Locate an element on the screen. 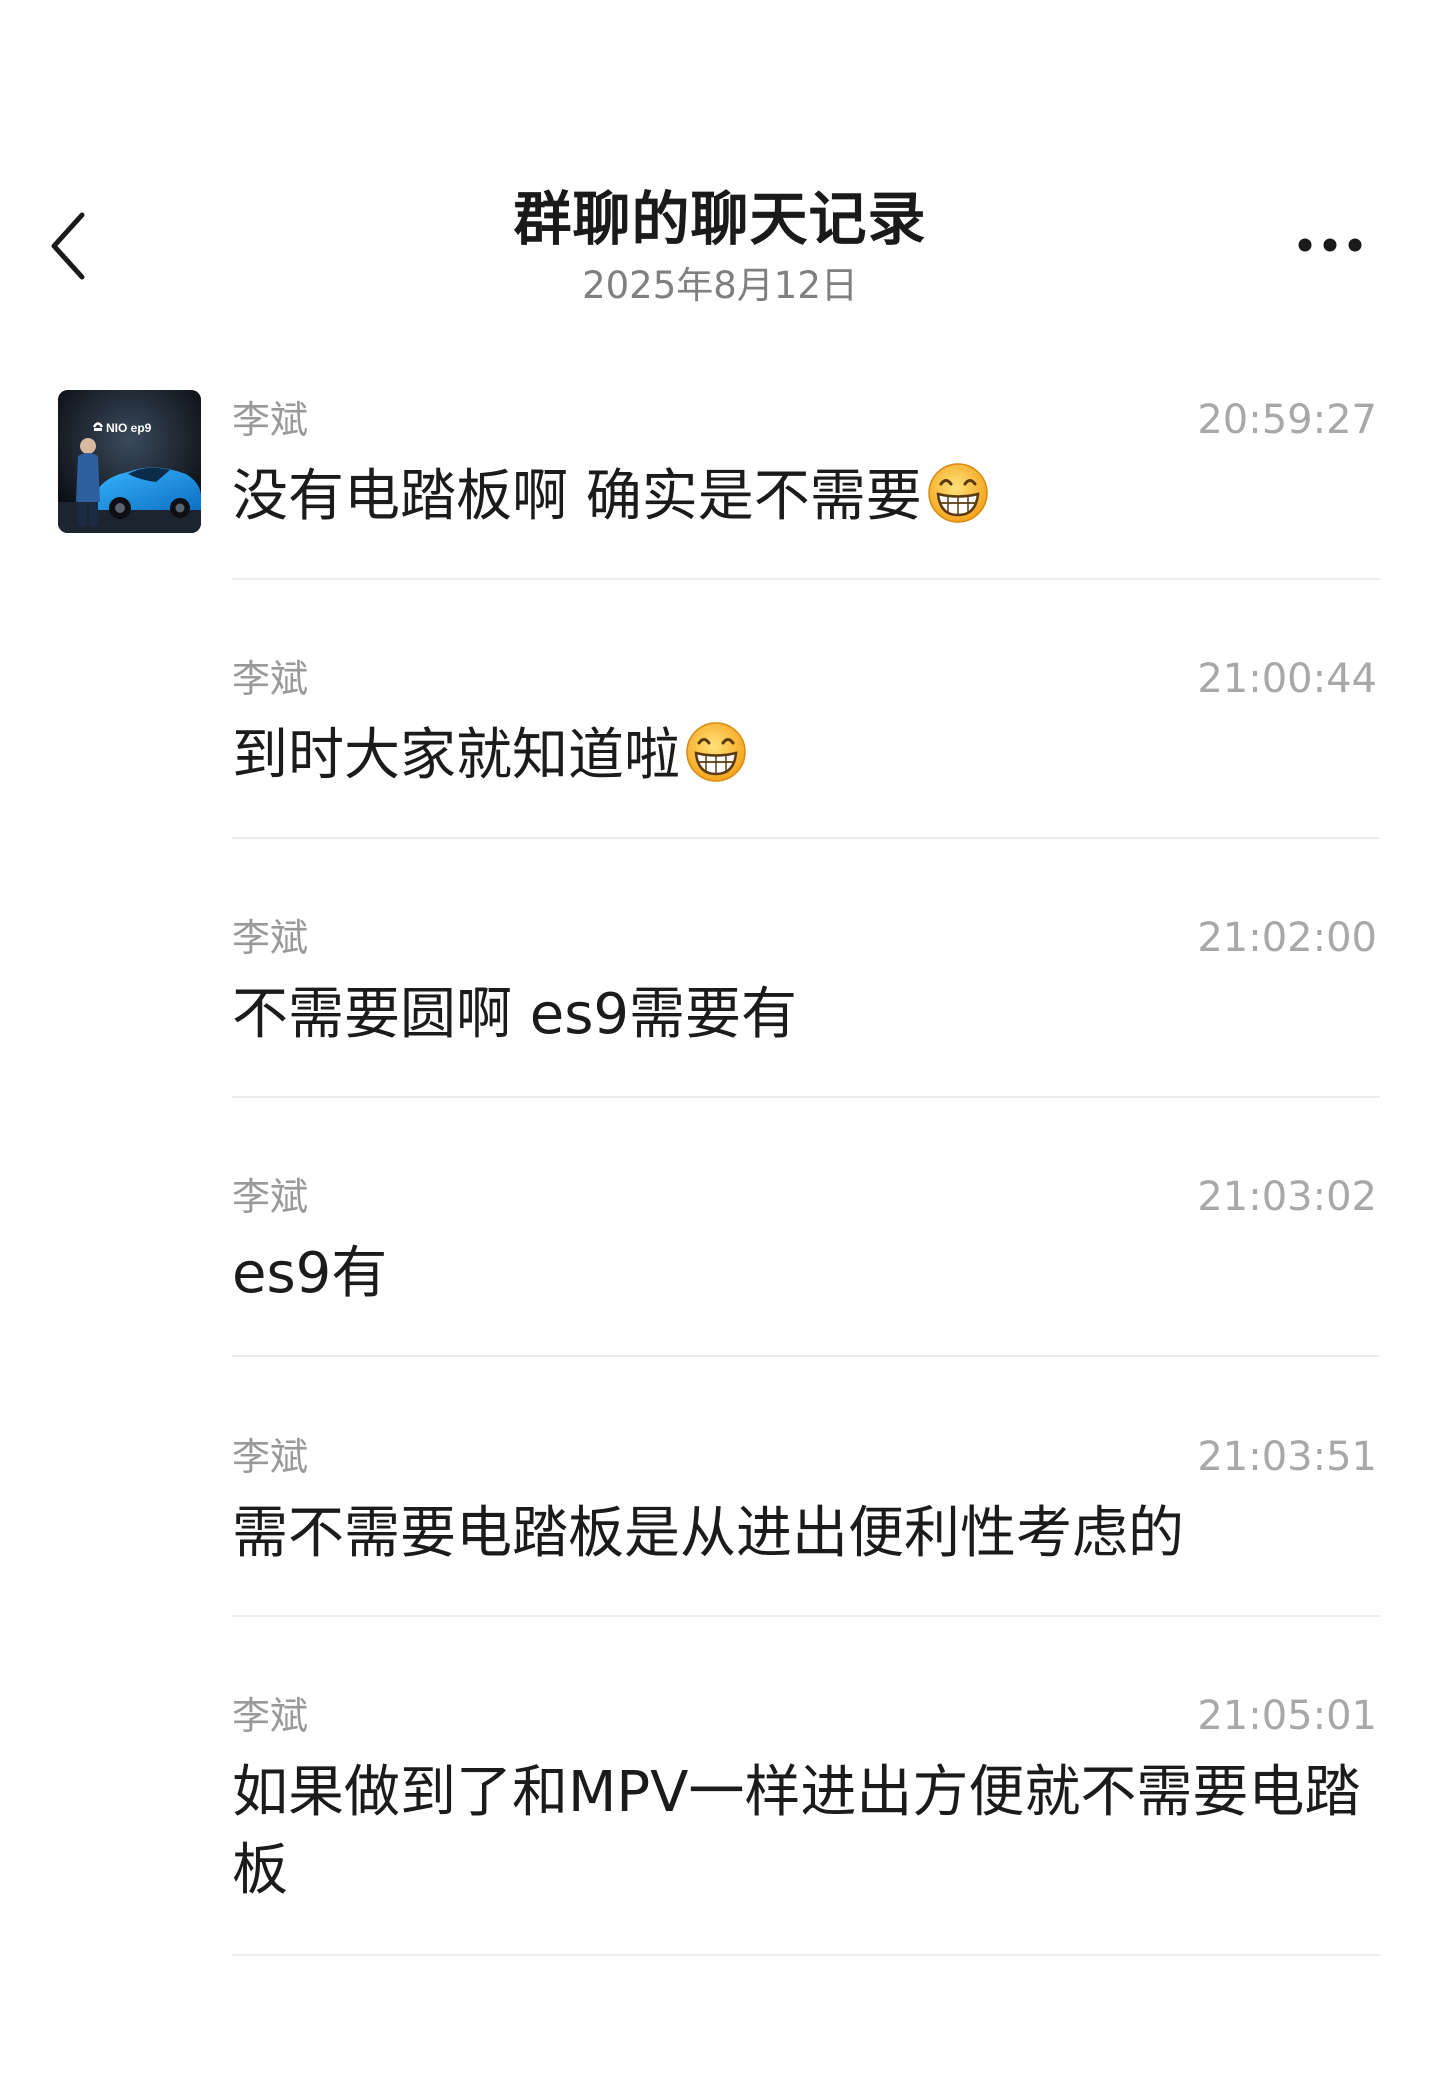  message-text: 没有电踏板啊 确实是不需要 is located at coordinates (797, 497).